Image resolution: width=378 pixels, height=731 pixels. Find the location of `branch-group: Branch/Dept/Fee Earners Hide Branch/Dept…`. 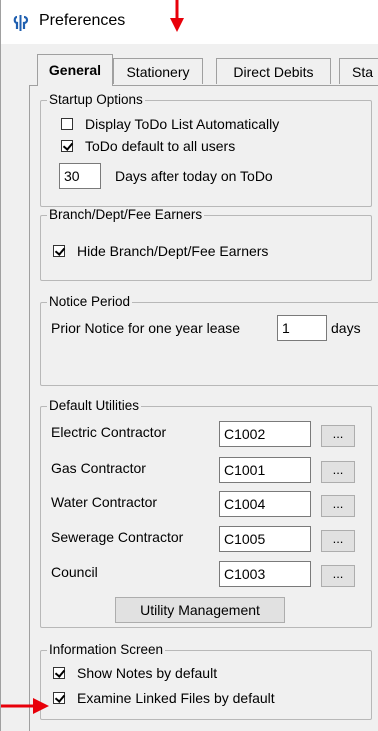

branch-group: Branch/Dept/Fee Earners Hide Branch/Dept… is located at coordinates (206, 244).